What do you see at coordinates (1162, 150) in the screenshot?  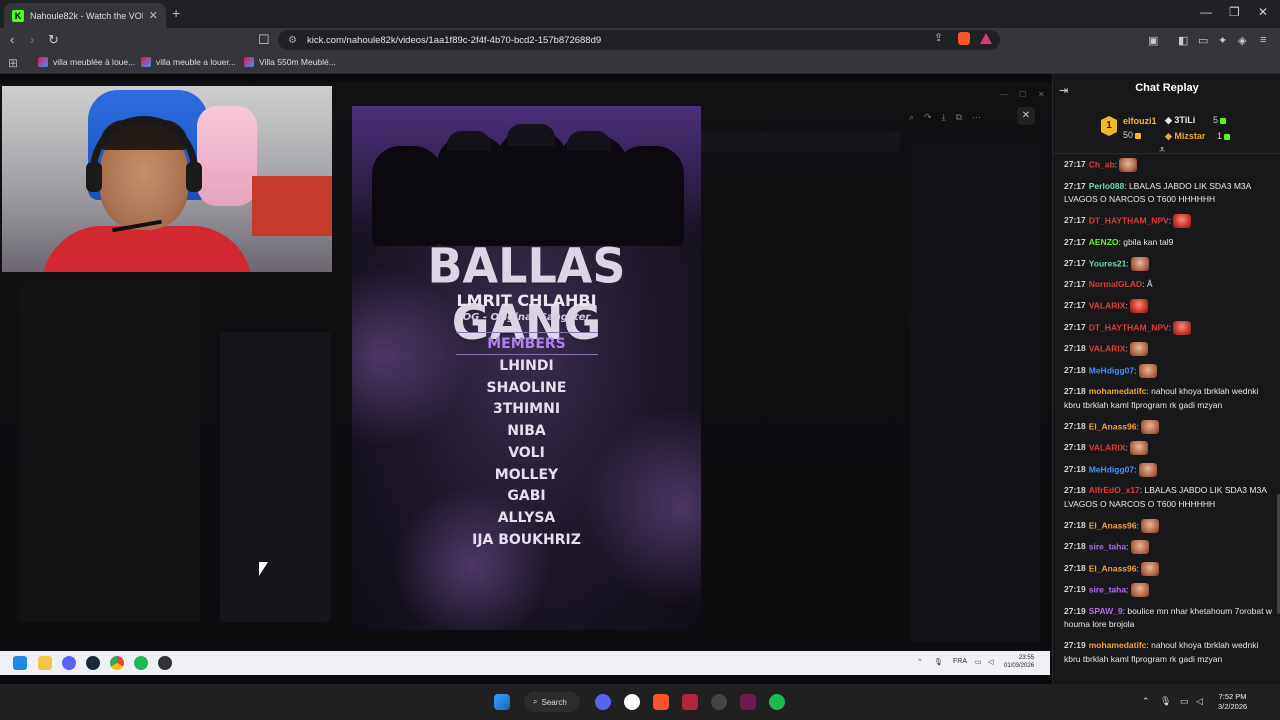 I see `chat-sort-icon: ⩡` at bounding box center [1162, 150].